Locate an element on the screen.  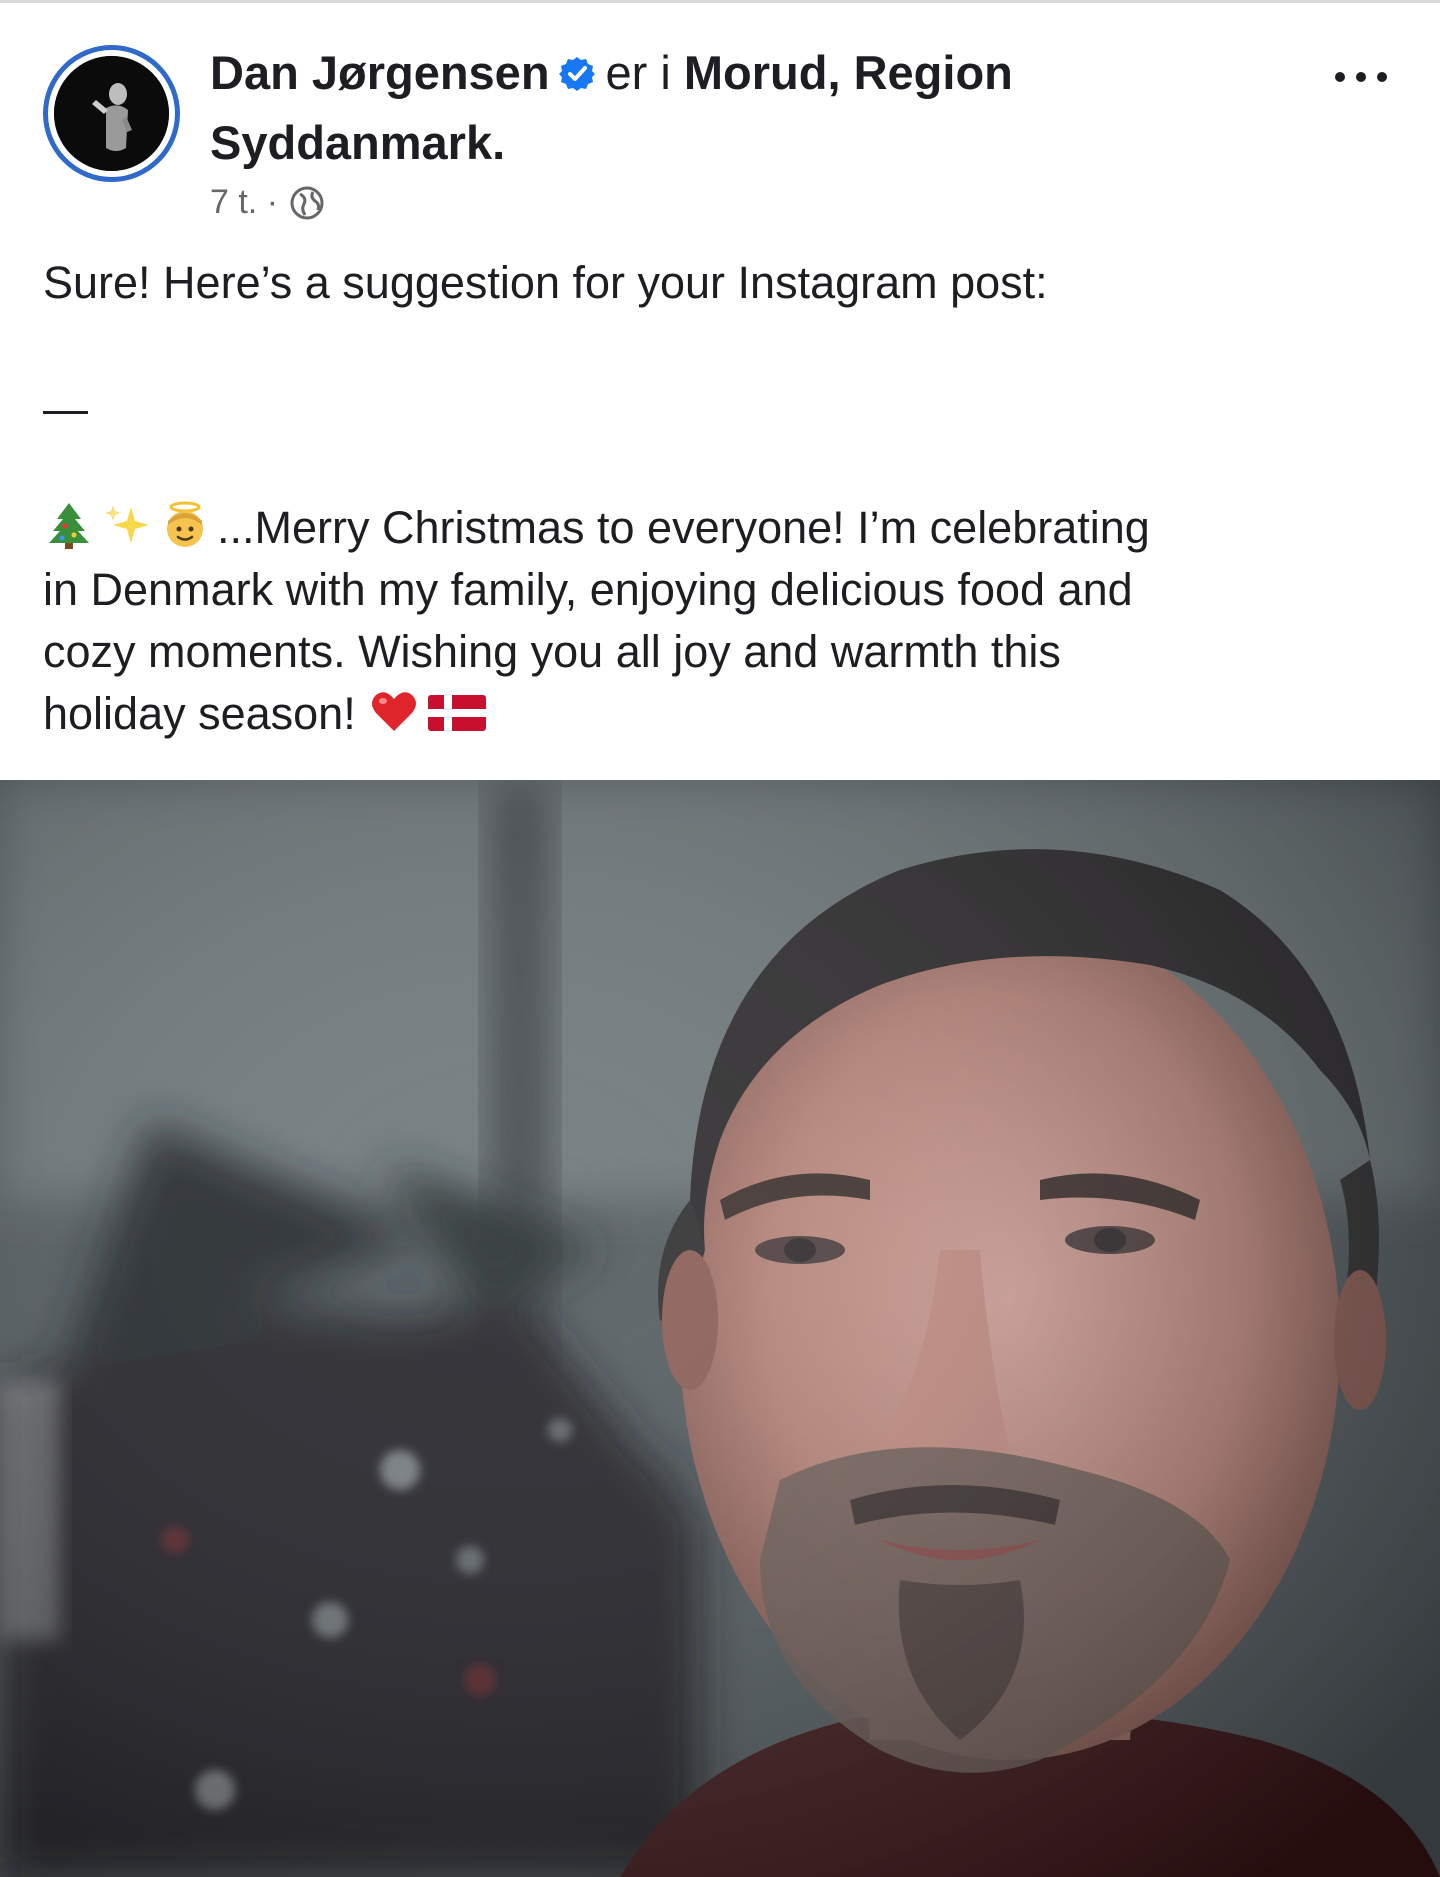
location-prefix: er i is located at coordinates (638, 72).